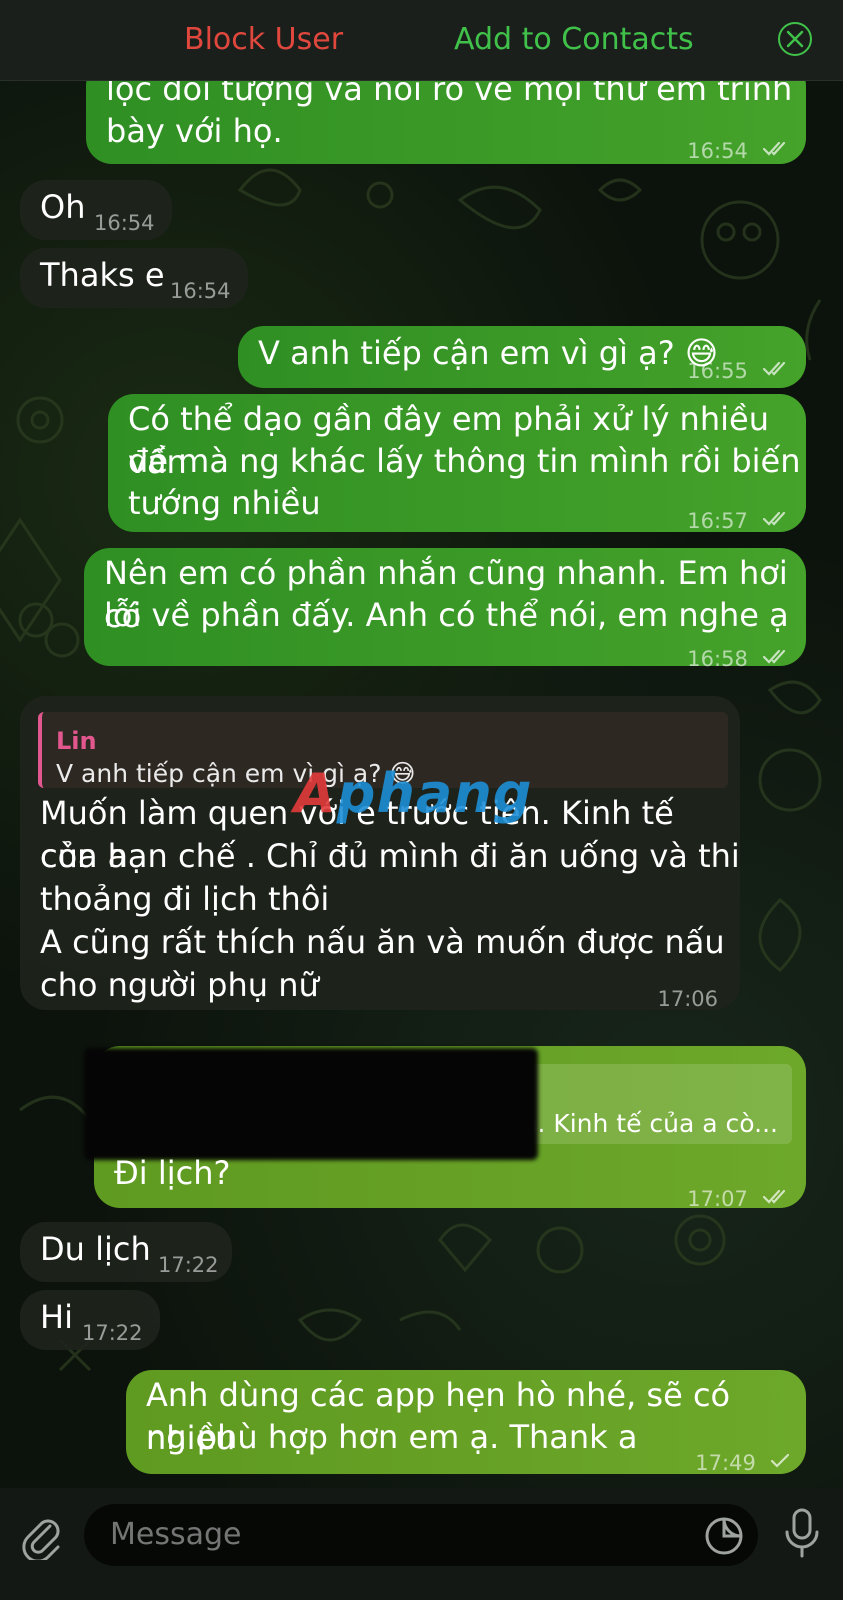  What do you see at coordinates (42, 1536) in the screenshot?
I see `attach-icon` at bounding box center [42, 1536].